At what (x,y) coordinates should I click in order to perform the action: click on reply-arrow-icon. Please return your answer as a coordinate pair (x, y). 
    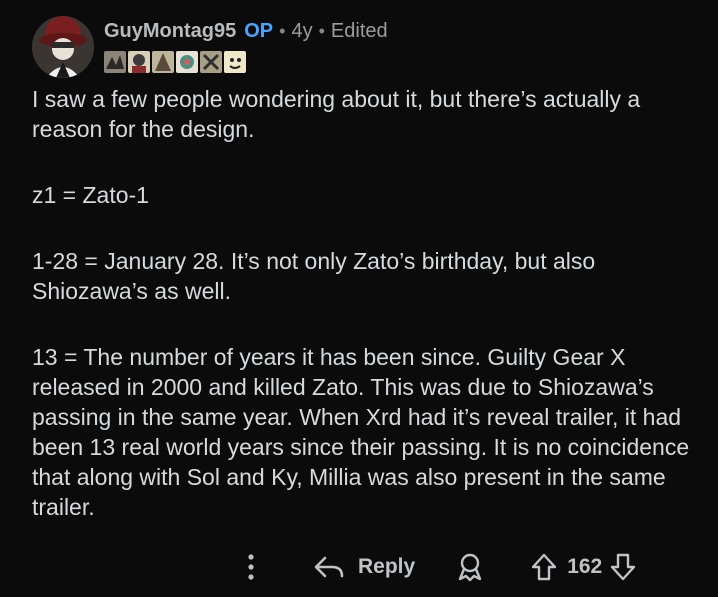
    Looking at the image, I should click on (329, 567).